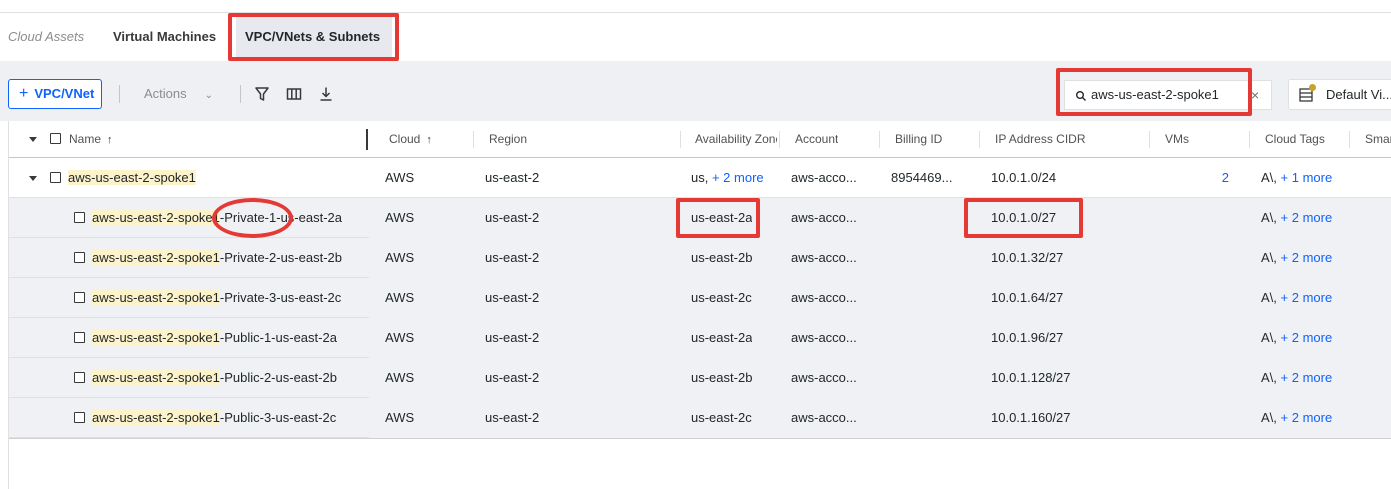 The image size is (1391, 489). I want to click on filter-icon, so click(262, 94).